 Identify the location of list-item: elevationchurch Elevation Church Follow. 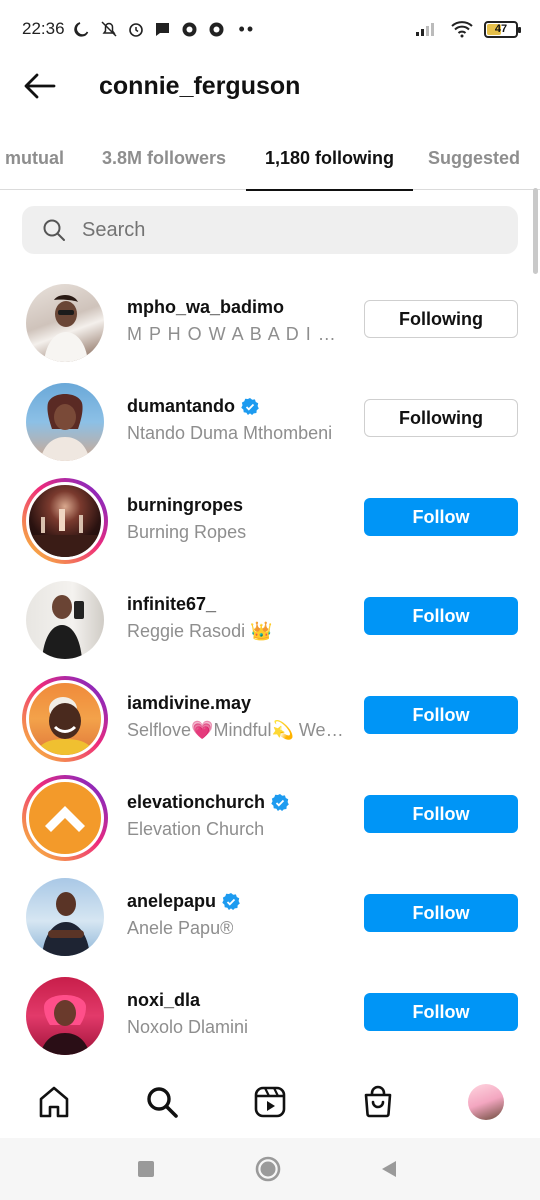
(270, 814).